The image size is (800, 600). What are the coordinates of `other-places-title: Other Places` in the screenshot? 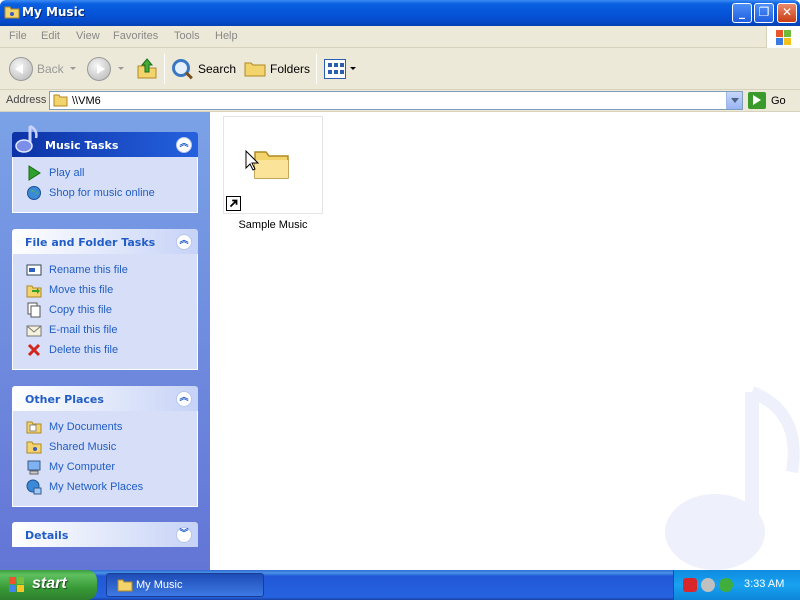 It's located at (64, 399).